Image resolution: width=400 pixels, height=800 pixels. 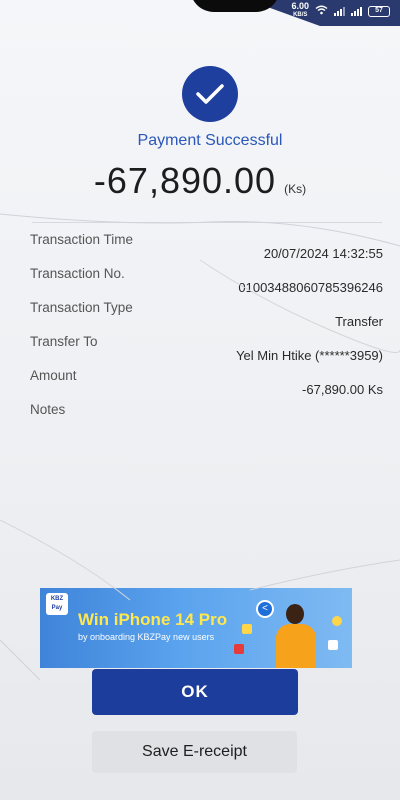 I want to click on promo-person-illustration, so click(x=295, y=633).